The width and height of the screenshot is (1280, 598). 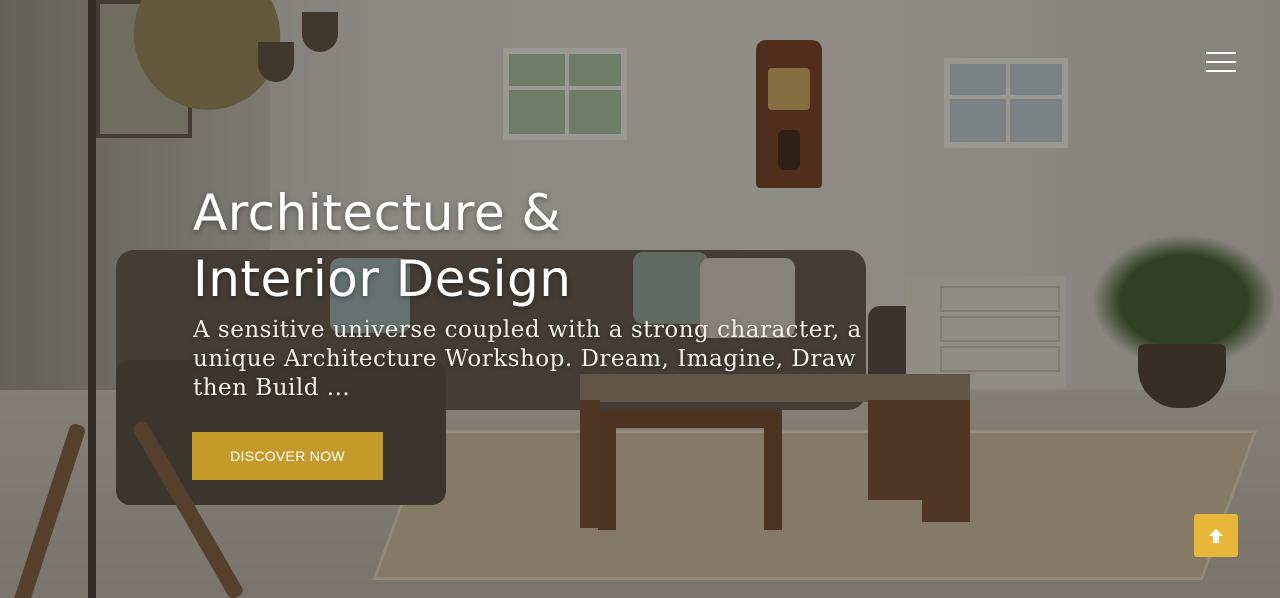 I want to click on hamburger-icon, so click(x=1222, y=62).